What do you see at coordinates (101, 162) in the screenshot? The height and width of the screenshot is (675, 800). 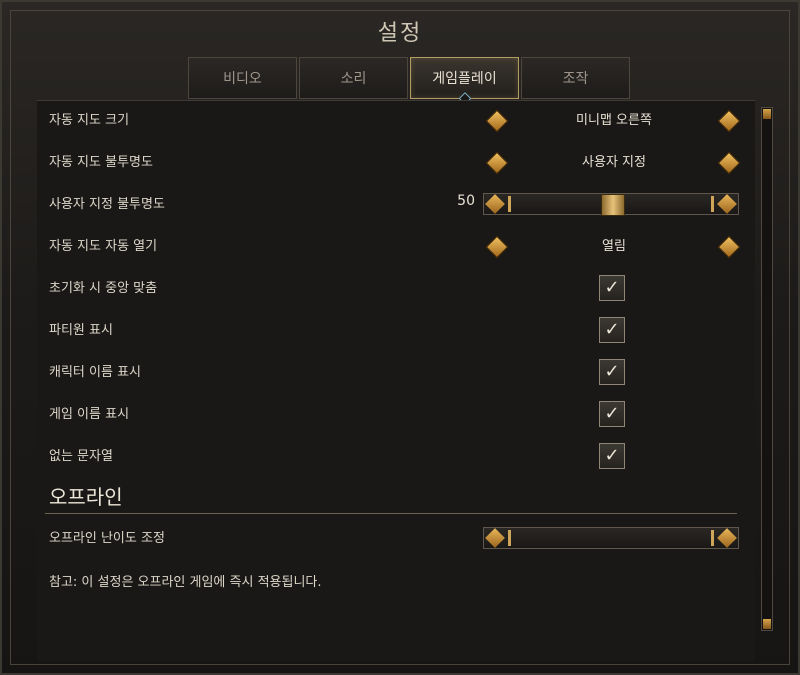 I see `setting-label: 자동 지도 불투명도` at bounding box center [101, 162].